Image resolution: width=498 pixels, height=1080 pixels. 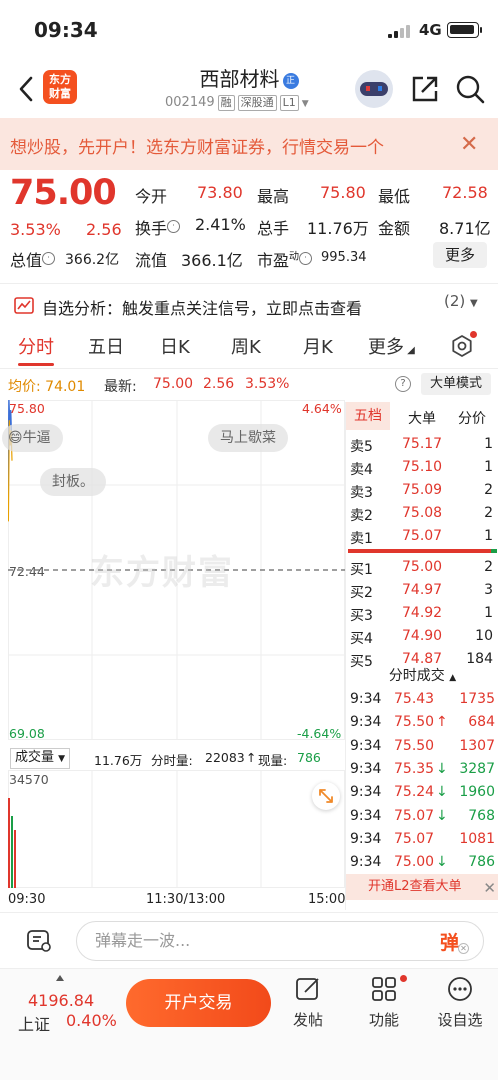 What do you see at coordinates (361, 616) in the screenshot?
I see `level-label: 买3` at bounding box center [361, 616].